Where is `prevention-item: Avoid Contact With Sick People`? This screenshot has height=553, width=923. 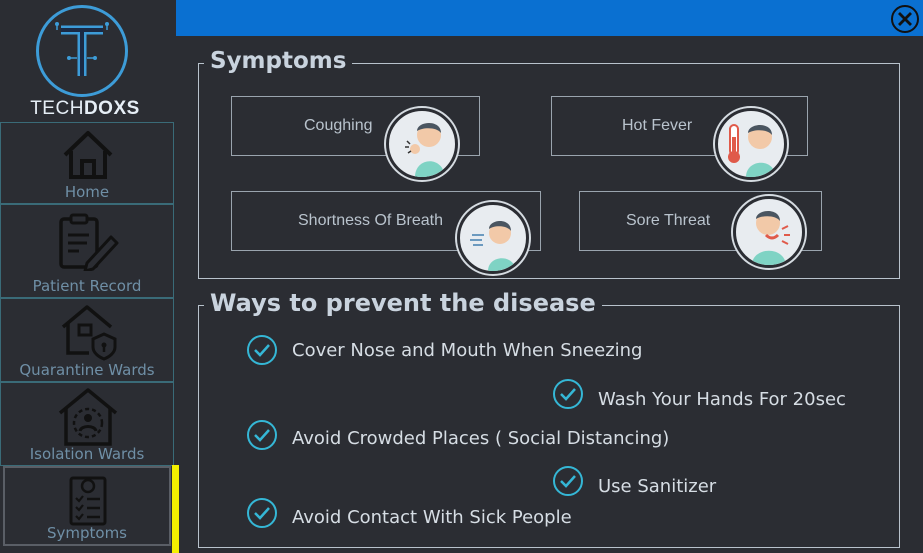 prevention-item: Avoid Contact With Sick People is located at coordinates (409, 513).